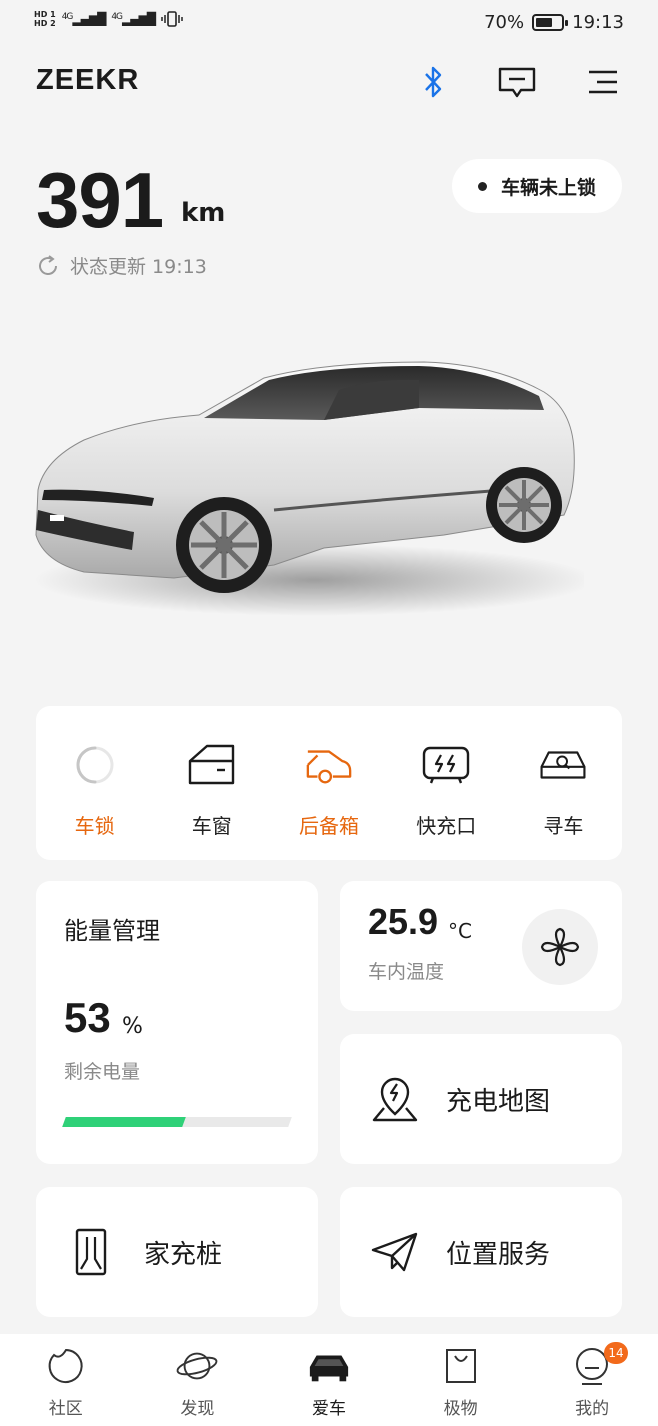 The image size is (658, 1426). Describe the element at coordinates (94, 826) in the screenshot. I see `quick-action-label: 车锁` at that location.